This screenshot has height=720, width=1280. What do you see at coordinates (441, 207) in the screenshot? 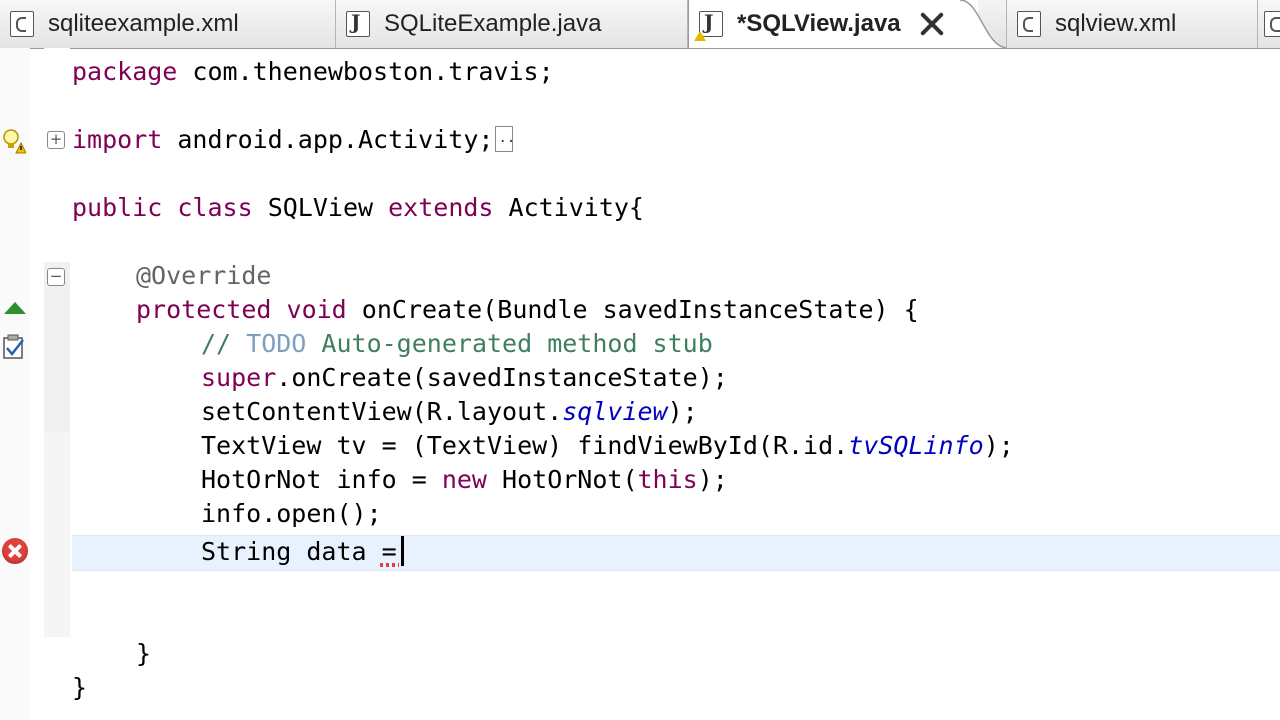
I see `keyword: extends` at bounding box center [441, 207].